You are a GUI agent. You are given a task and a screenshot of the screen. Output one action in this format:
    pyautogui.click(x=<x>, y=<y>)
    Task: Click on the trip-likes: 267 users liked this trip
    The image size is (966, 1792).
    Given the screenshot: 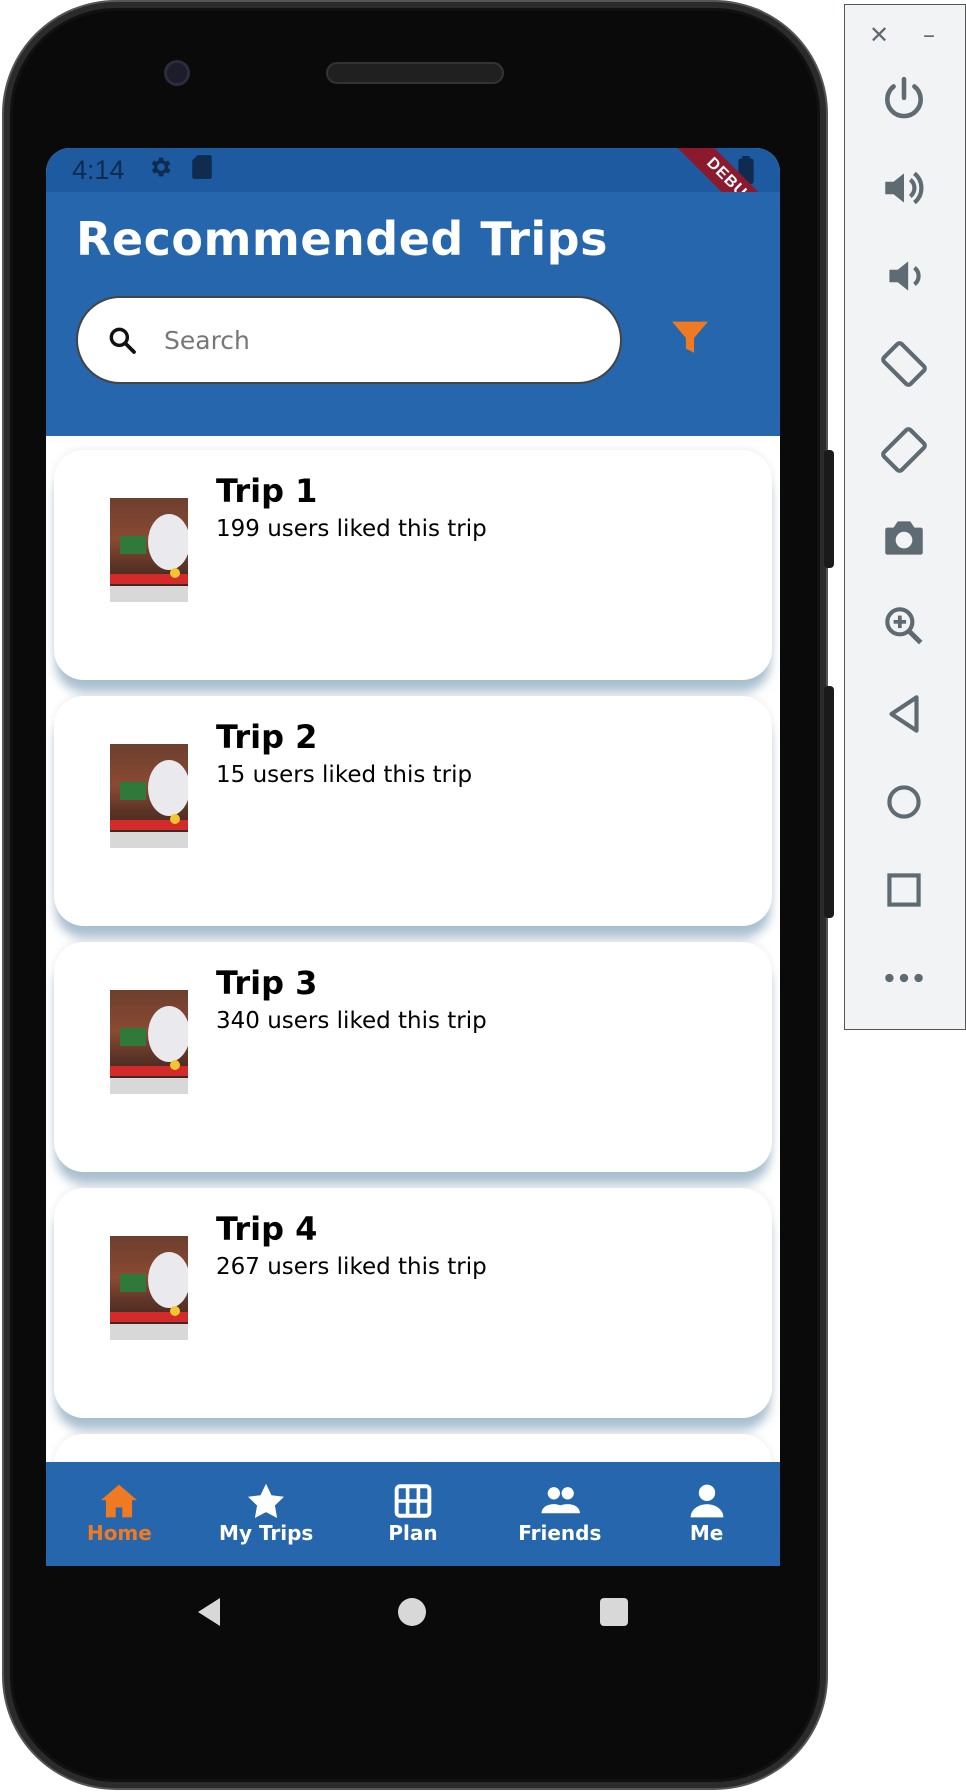 What is the action you would take?
    pyautogui.click(x=351, y=1267)
    